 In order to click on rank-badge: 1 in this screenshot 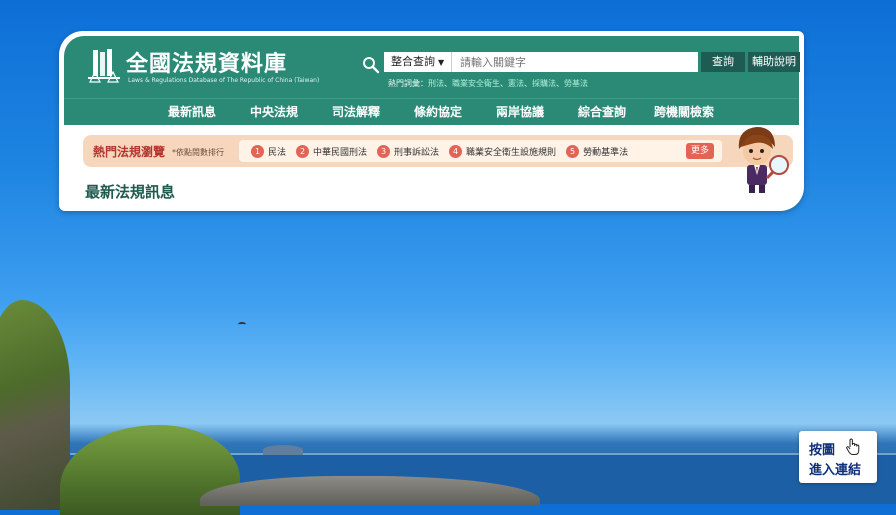, I will do `click(257, 151)`.